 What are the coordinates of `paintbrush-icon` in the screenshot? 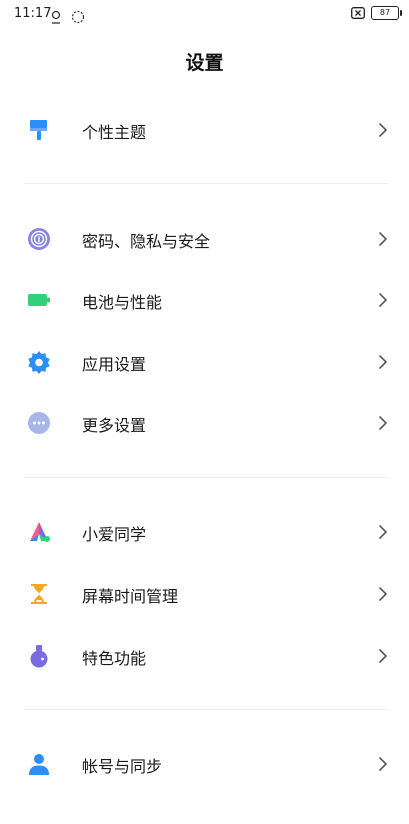 It's located at (38, 130).